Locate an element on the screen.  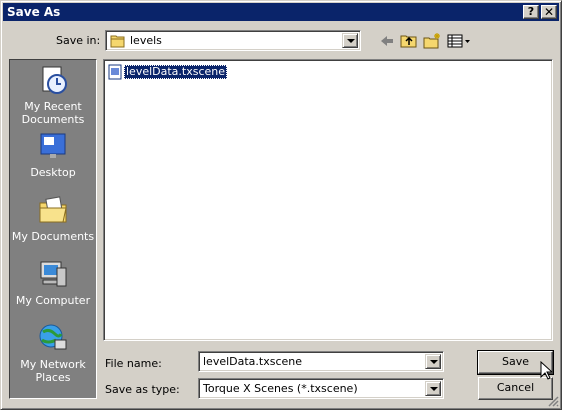
folder-icon is located at coordinates (117, 41).